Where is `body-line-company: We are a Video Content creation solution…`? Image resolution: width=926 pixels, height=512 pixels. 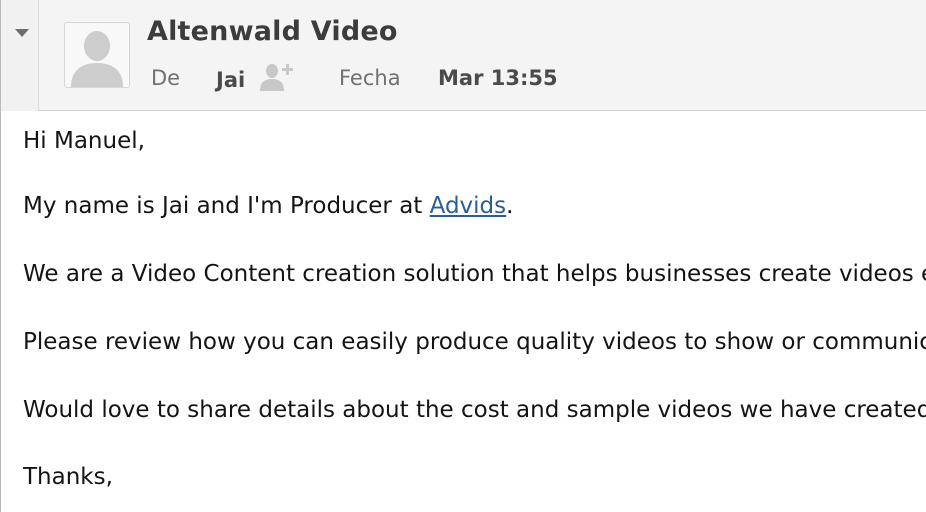
body-line-company: We are a Video Content creation solution… is located at coordinates (474, 274).